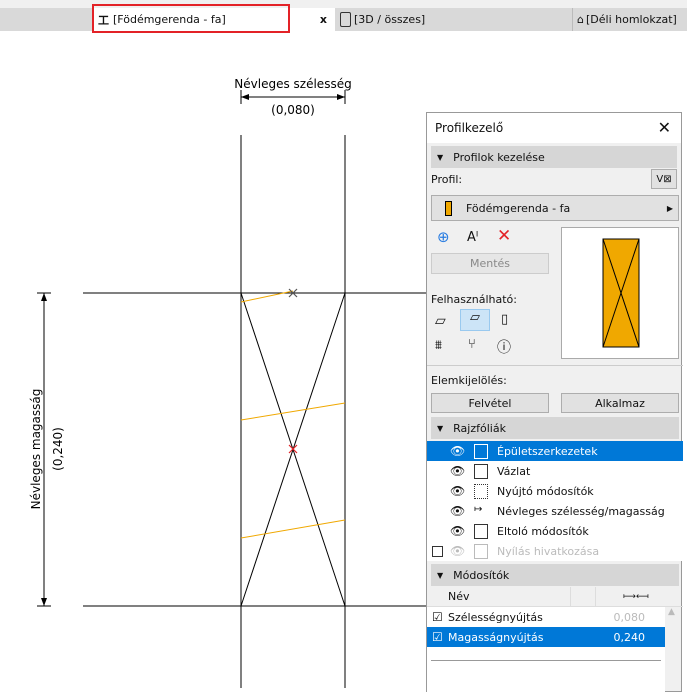 The image size is (687, 697). Describe the element at coordinates (499, 157) in the screenshot. I see `section-title: Profilok kezelése` at that location.